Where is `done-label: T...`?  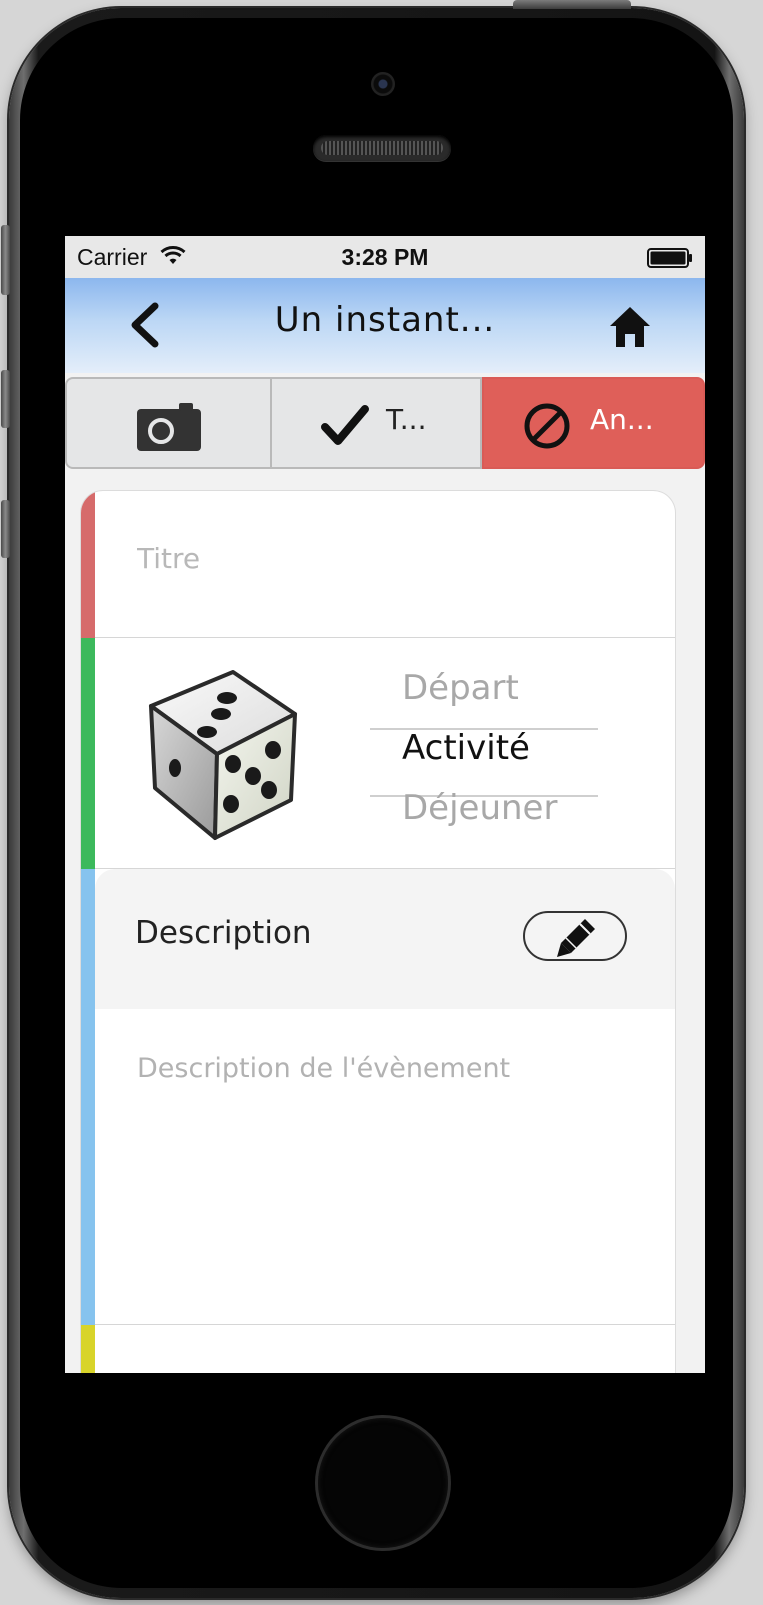
done-label: T... is located at coordinates (406, 419).